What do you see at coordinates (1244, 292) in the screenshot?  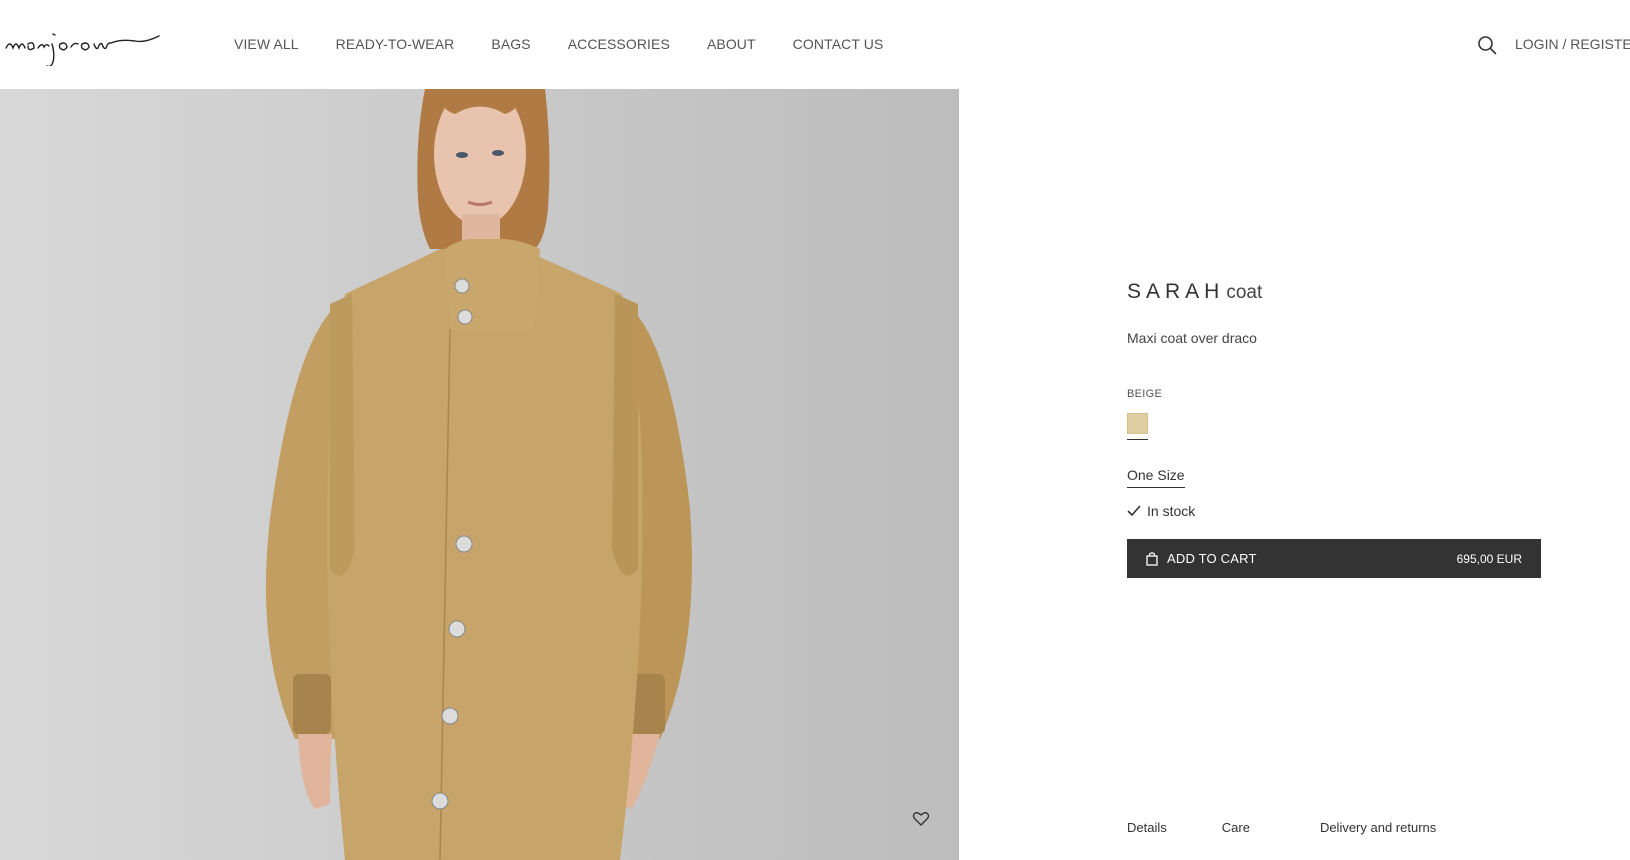 I see `product-type: coat` at bounding box center [1244, 292].